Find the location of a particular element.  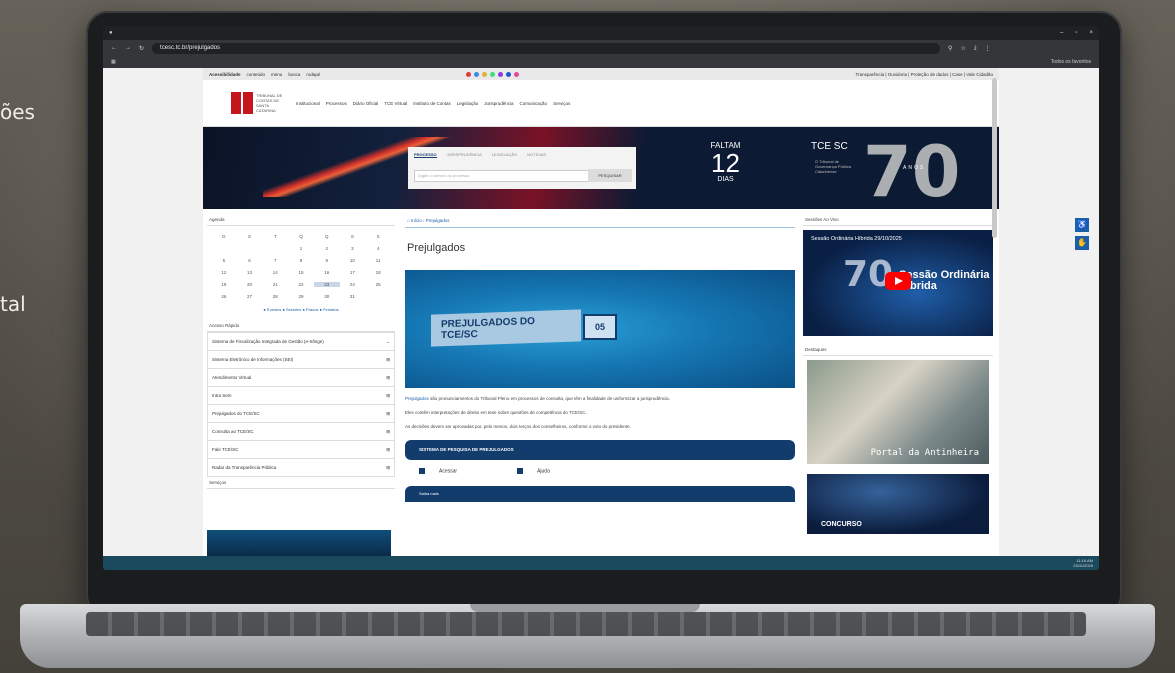

calendar-day: 10 is located at coordinates (353, 260).